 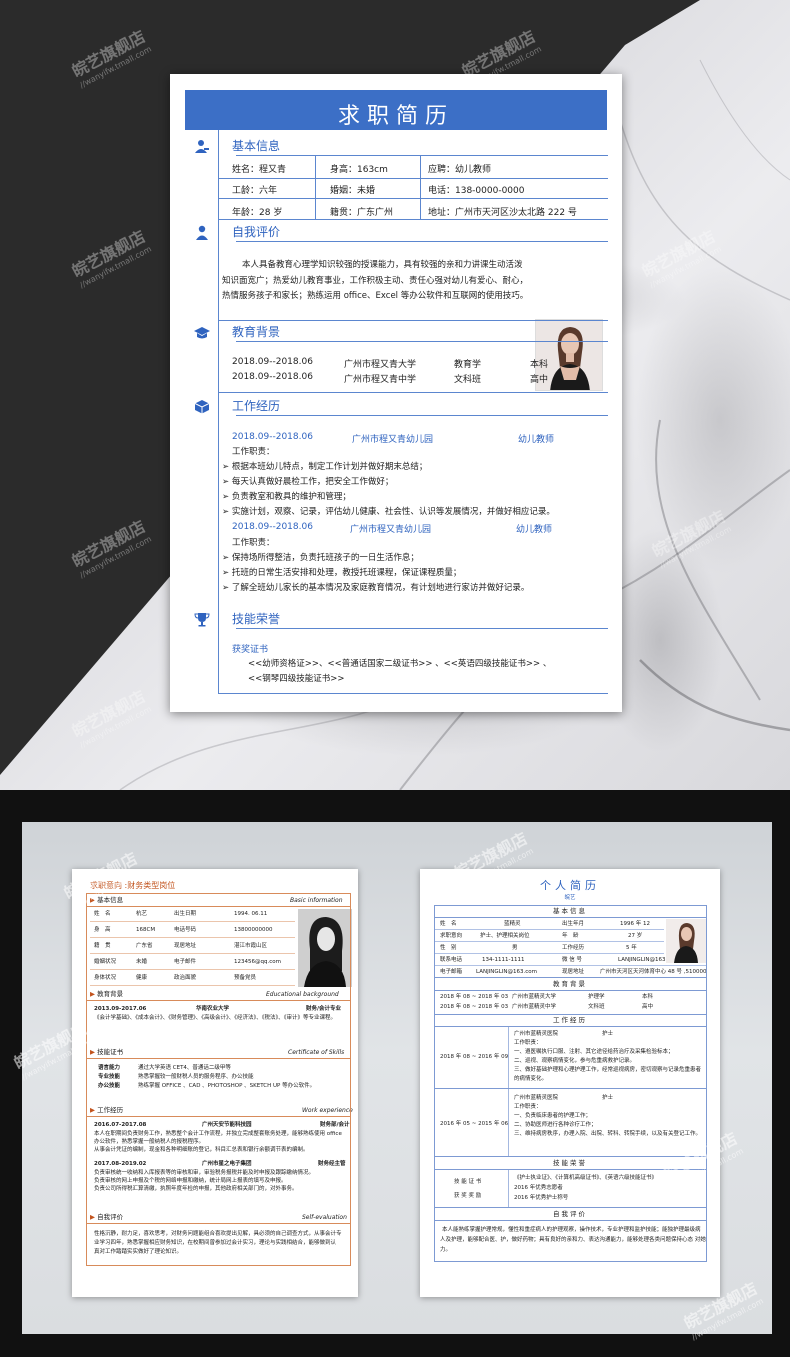 I want to click on section-title: ▶ 技能证书, so click(x=107, y=1052).